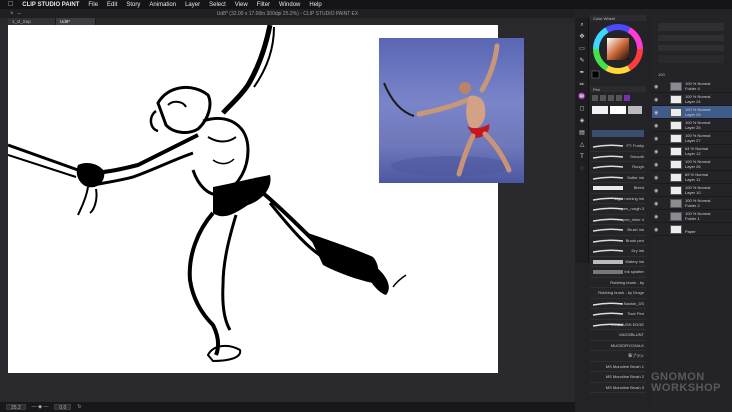 The height and width of the screenshot is (412, 732). I want to click on menu-filter: Filter, so click(263, 5).